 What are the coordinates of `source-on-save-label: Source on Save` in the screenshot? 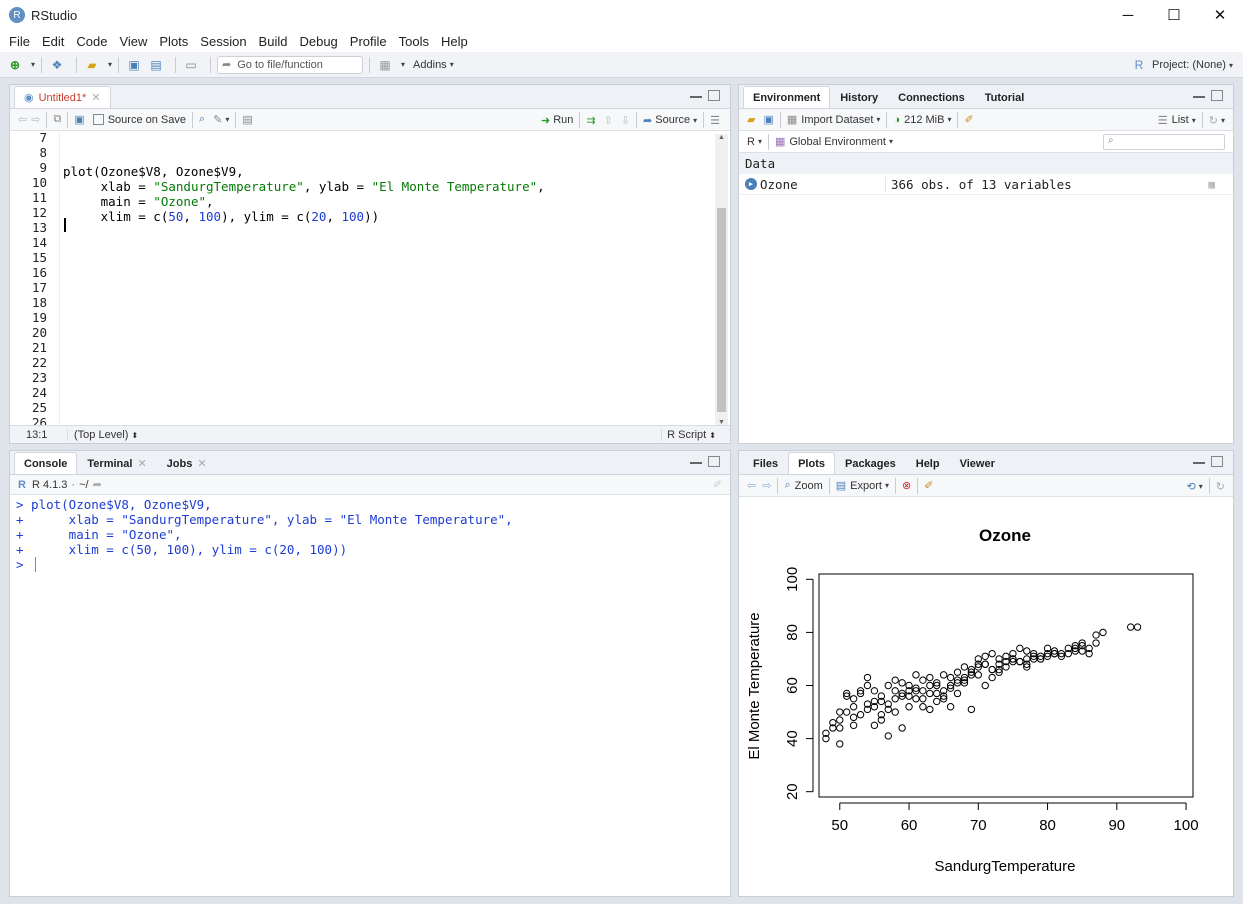 It's located at (146, 119).